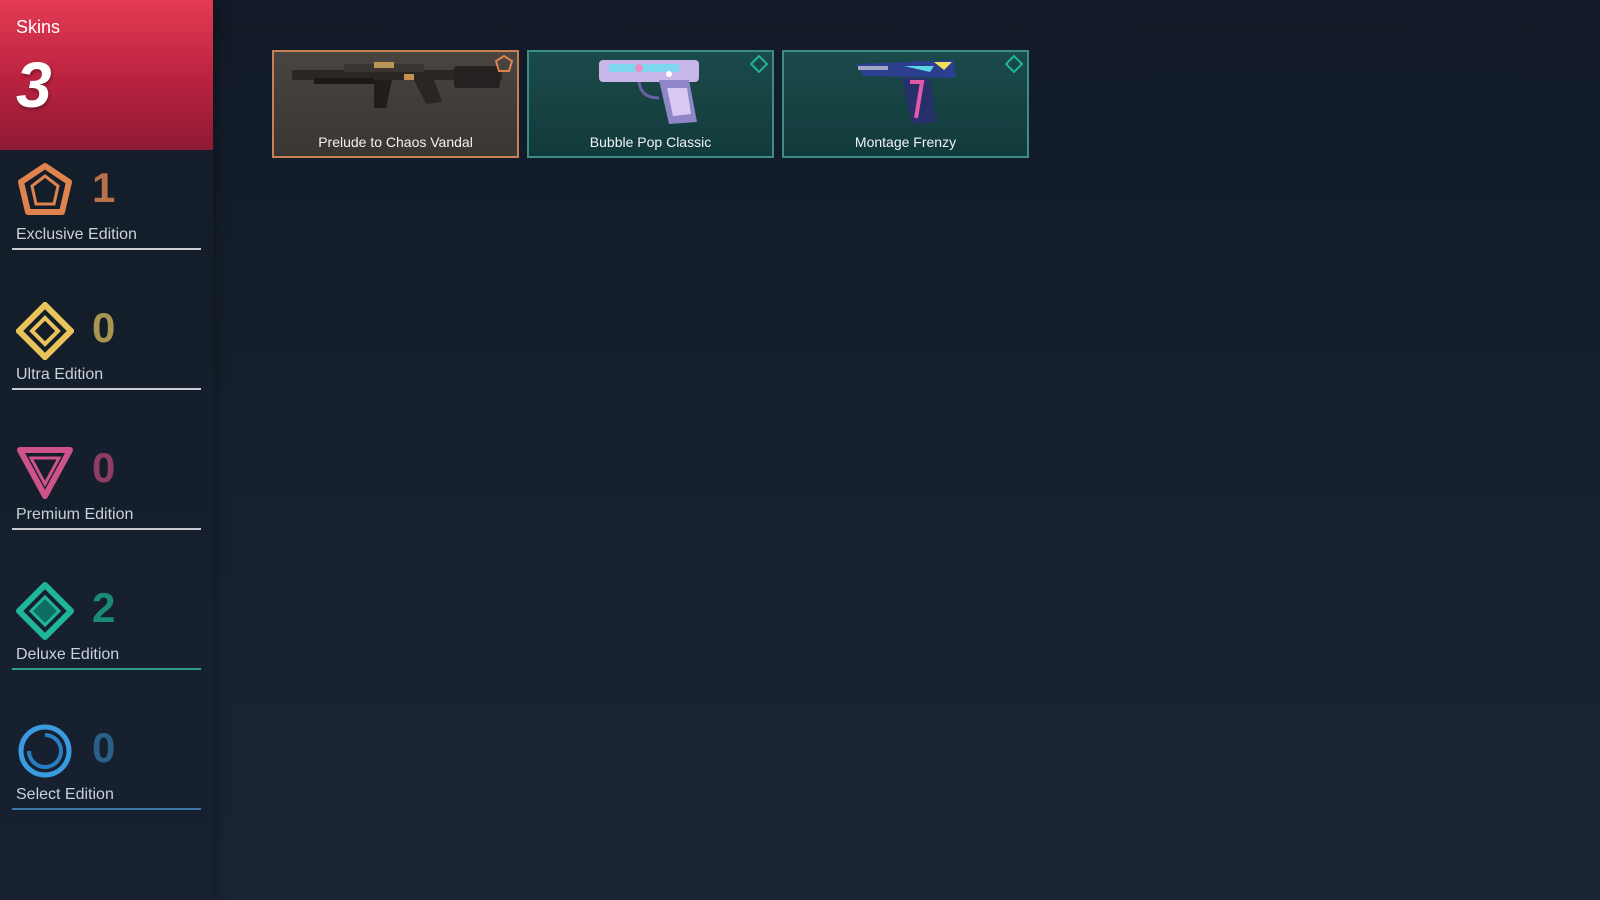  I want to click on tier-exclusive-label: Exclusive Edition, so click(76, 234).